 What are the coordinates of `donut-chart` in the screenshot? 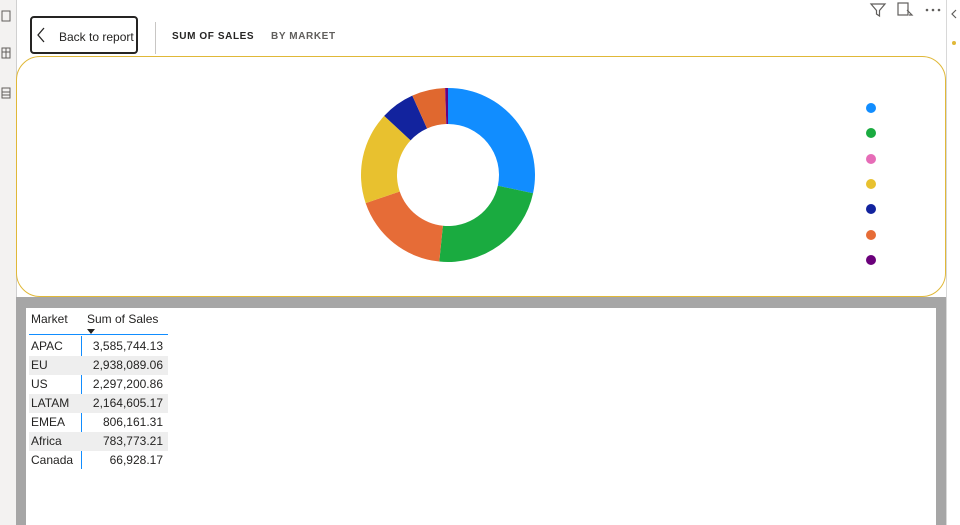 It's located at (448, 175).